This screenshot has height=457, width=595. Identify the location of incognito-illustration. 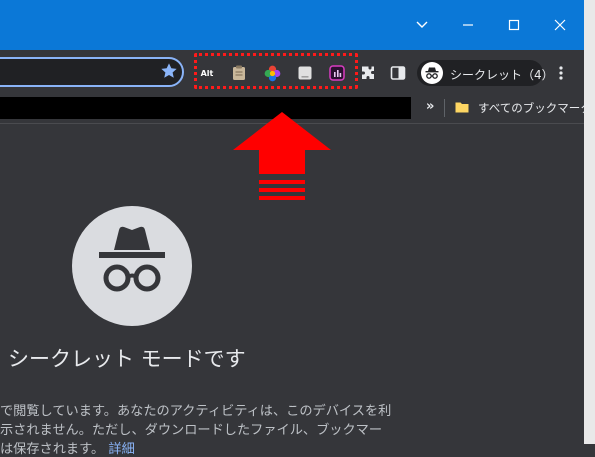
(132, 266).